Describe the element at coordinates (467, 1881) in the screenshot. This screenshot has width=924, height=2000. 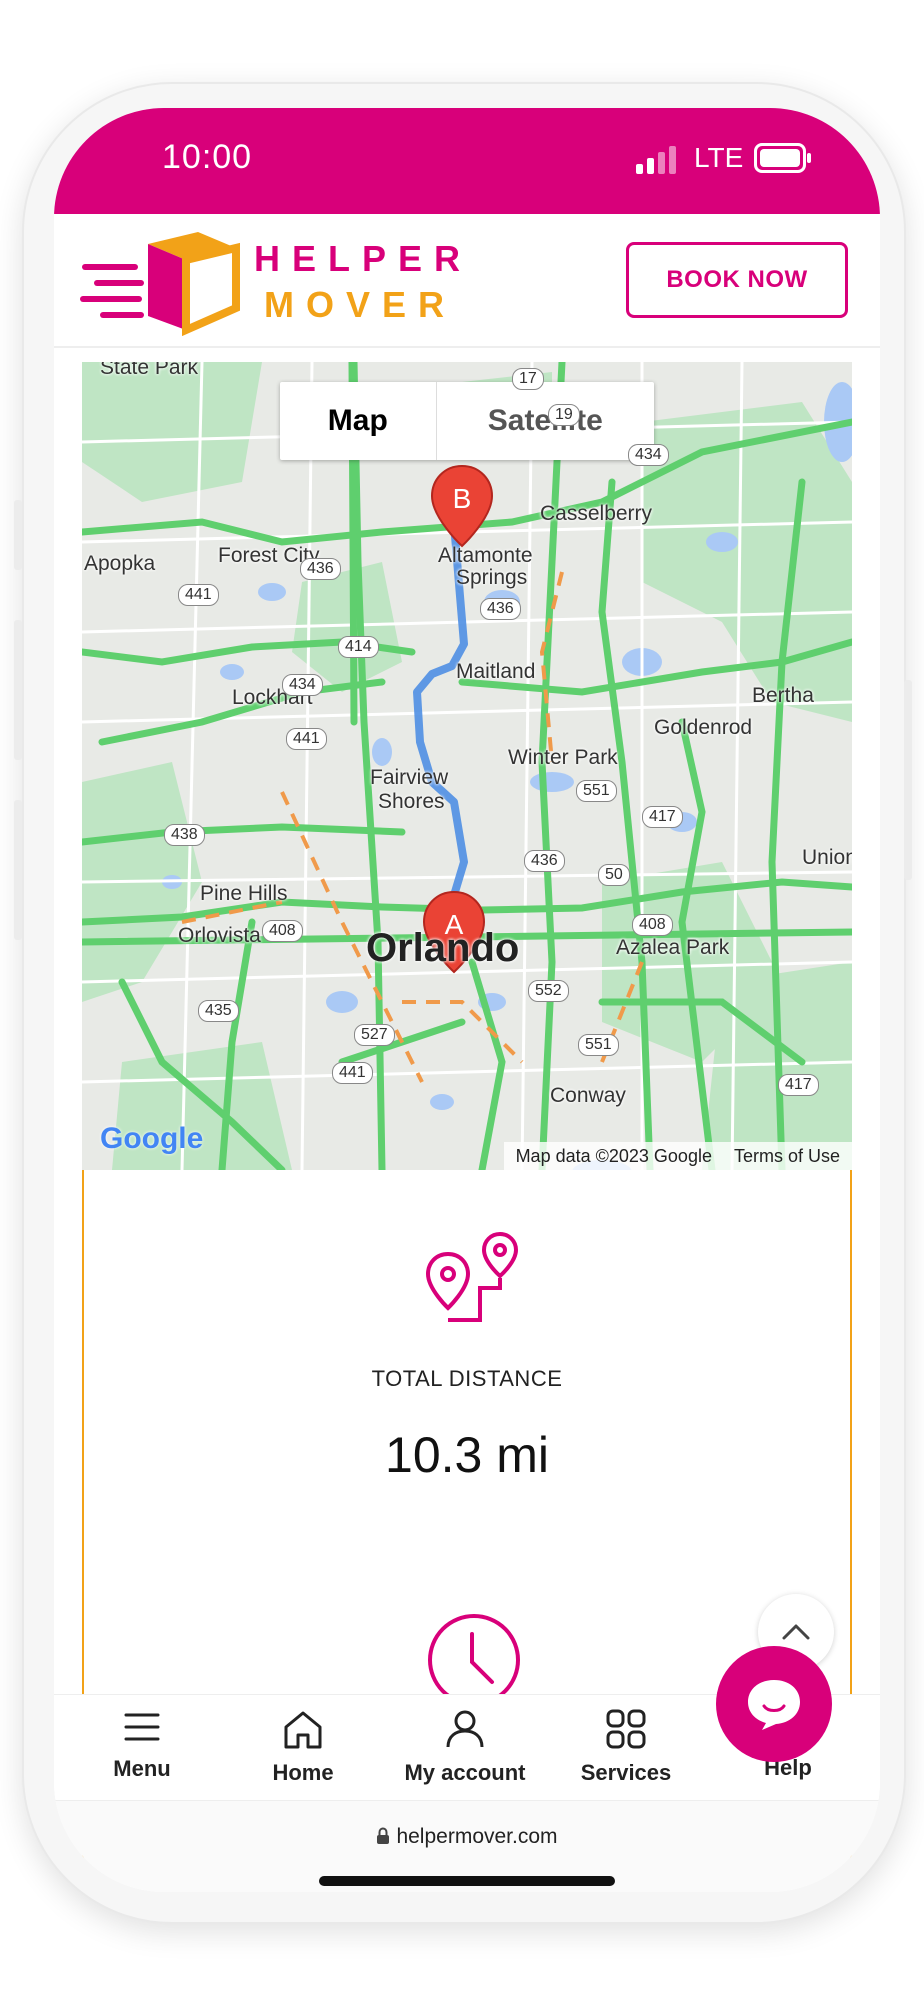
I see `home-indicator` at that location.